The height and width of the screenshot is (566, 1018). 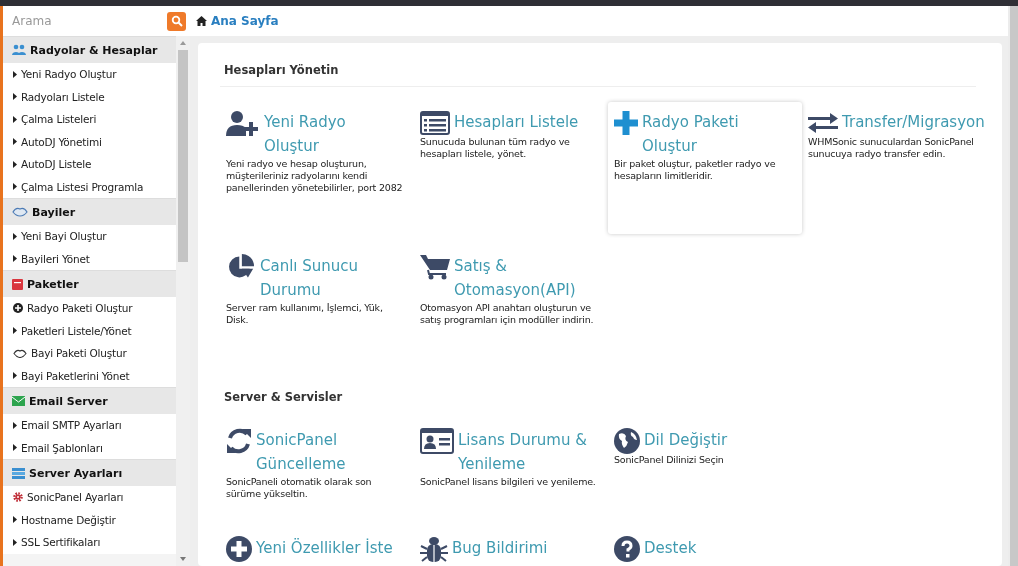 I want to click on shortcut-tile: Dil Değiştir SonicPanel Dilinizi Seçin, so click(x=705, y=470).